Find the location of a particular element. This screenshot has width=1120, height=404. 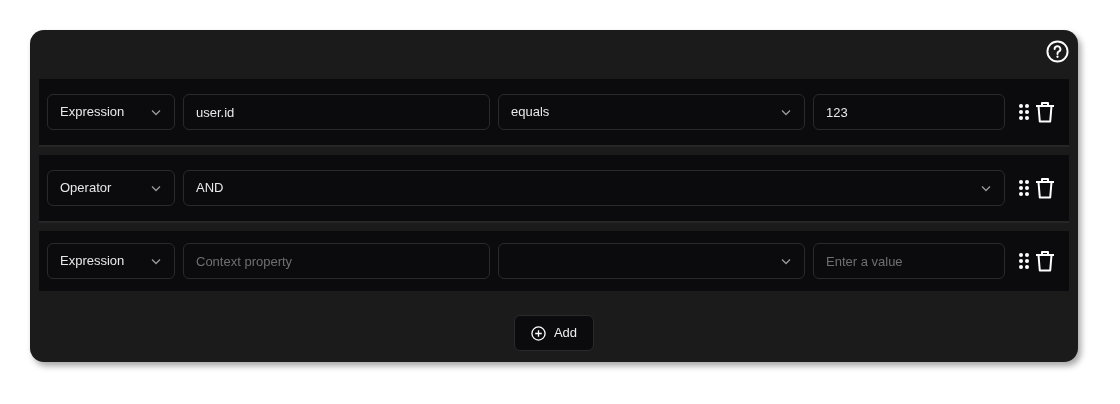

value-field: 123 is located at coordinates (909, 112).